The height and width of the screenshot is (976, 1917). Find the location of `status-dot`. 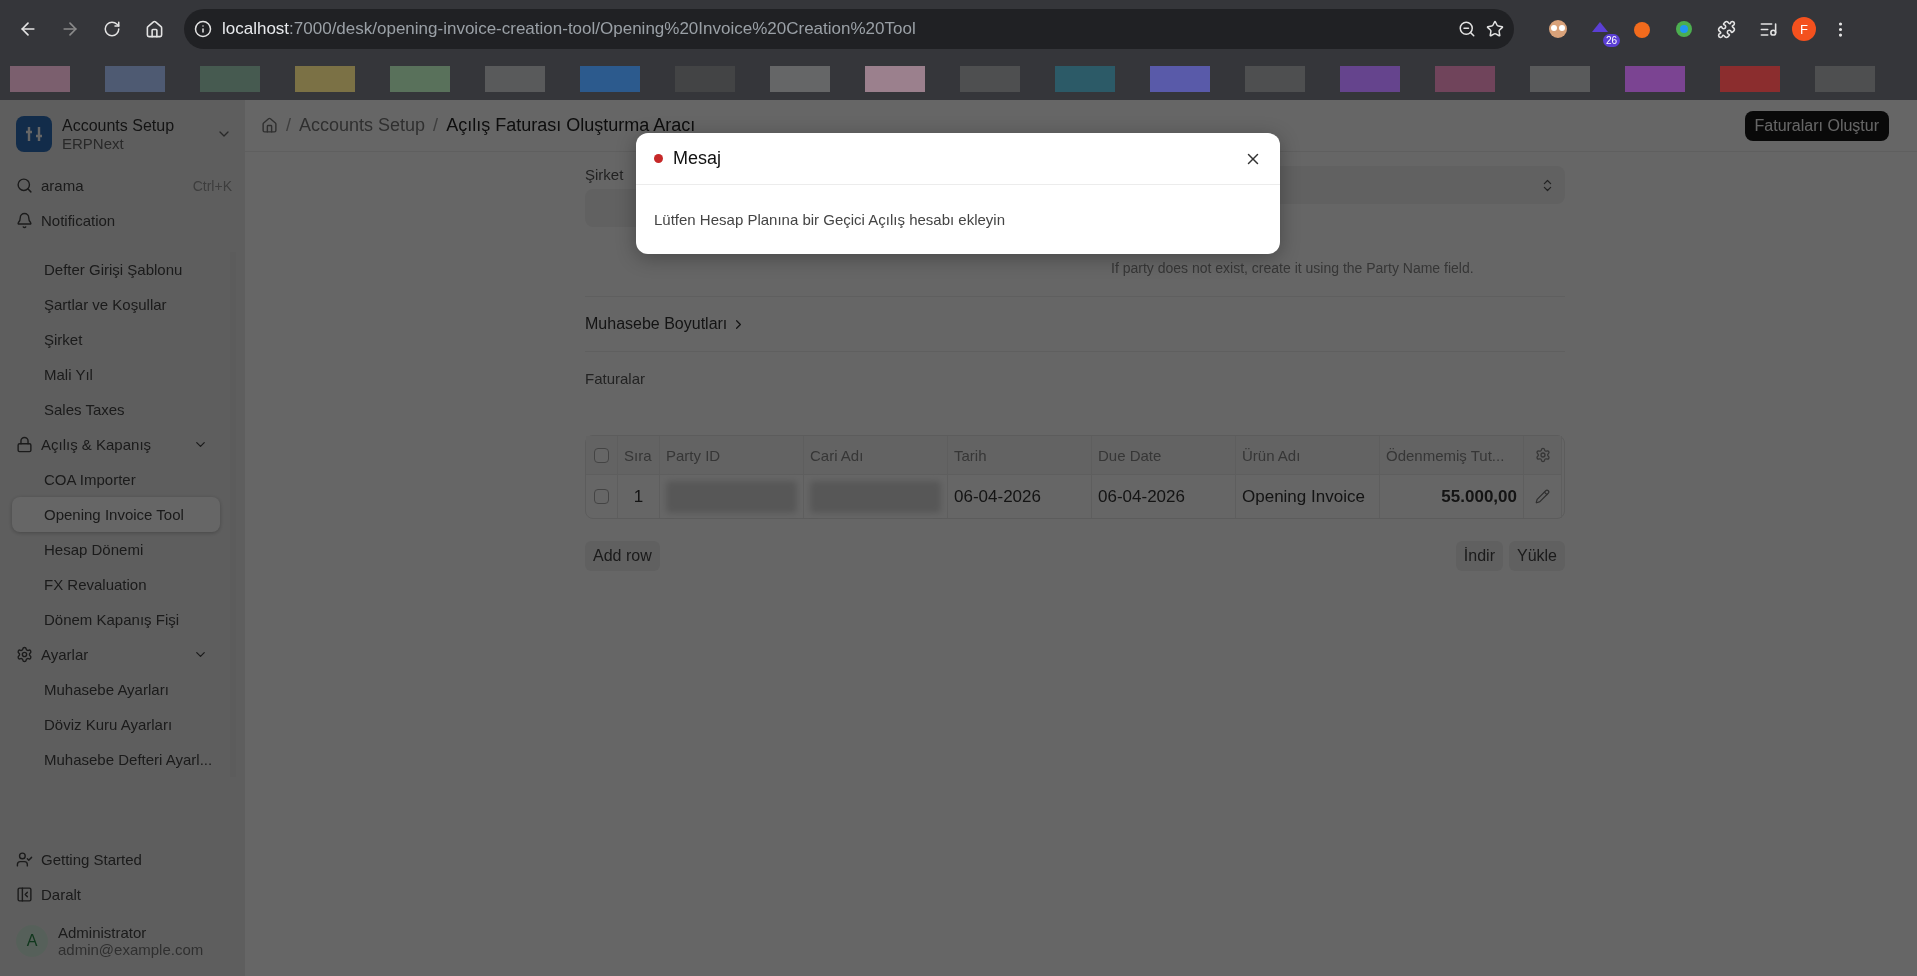

status-dot is located at coordinates (658, 158).